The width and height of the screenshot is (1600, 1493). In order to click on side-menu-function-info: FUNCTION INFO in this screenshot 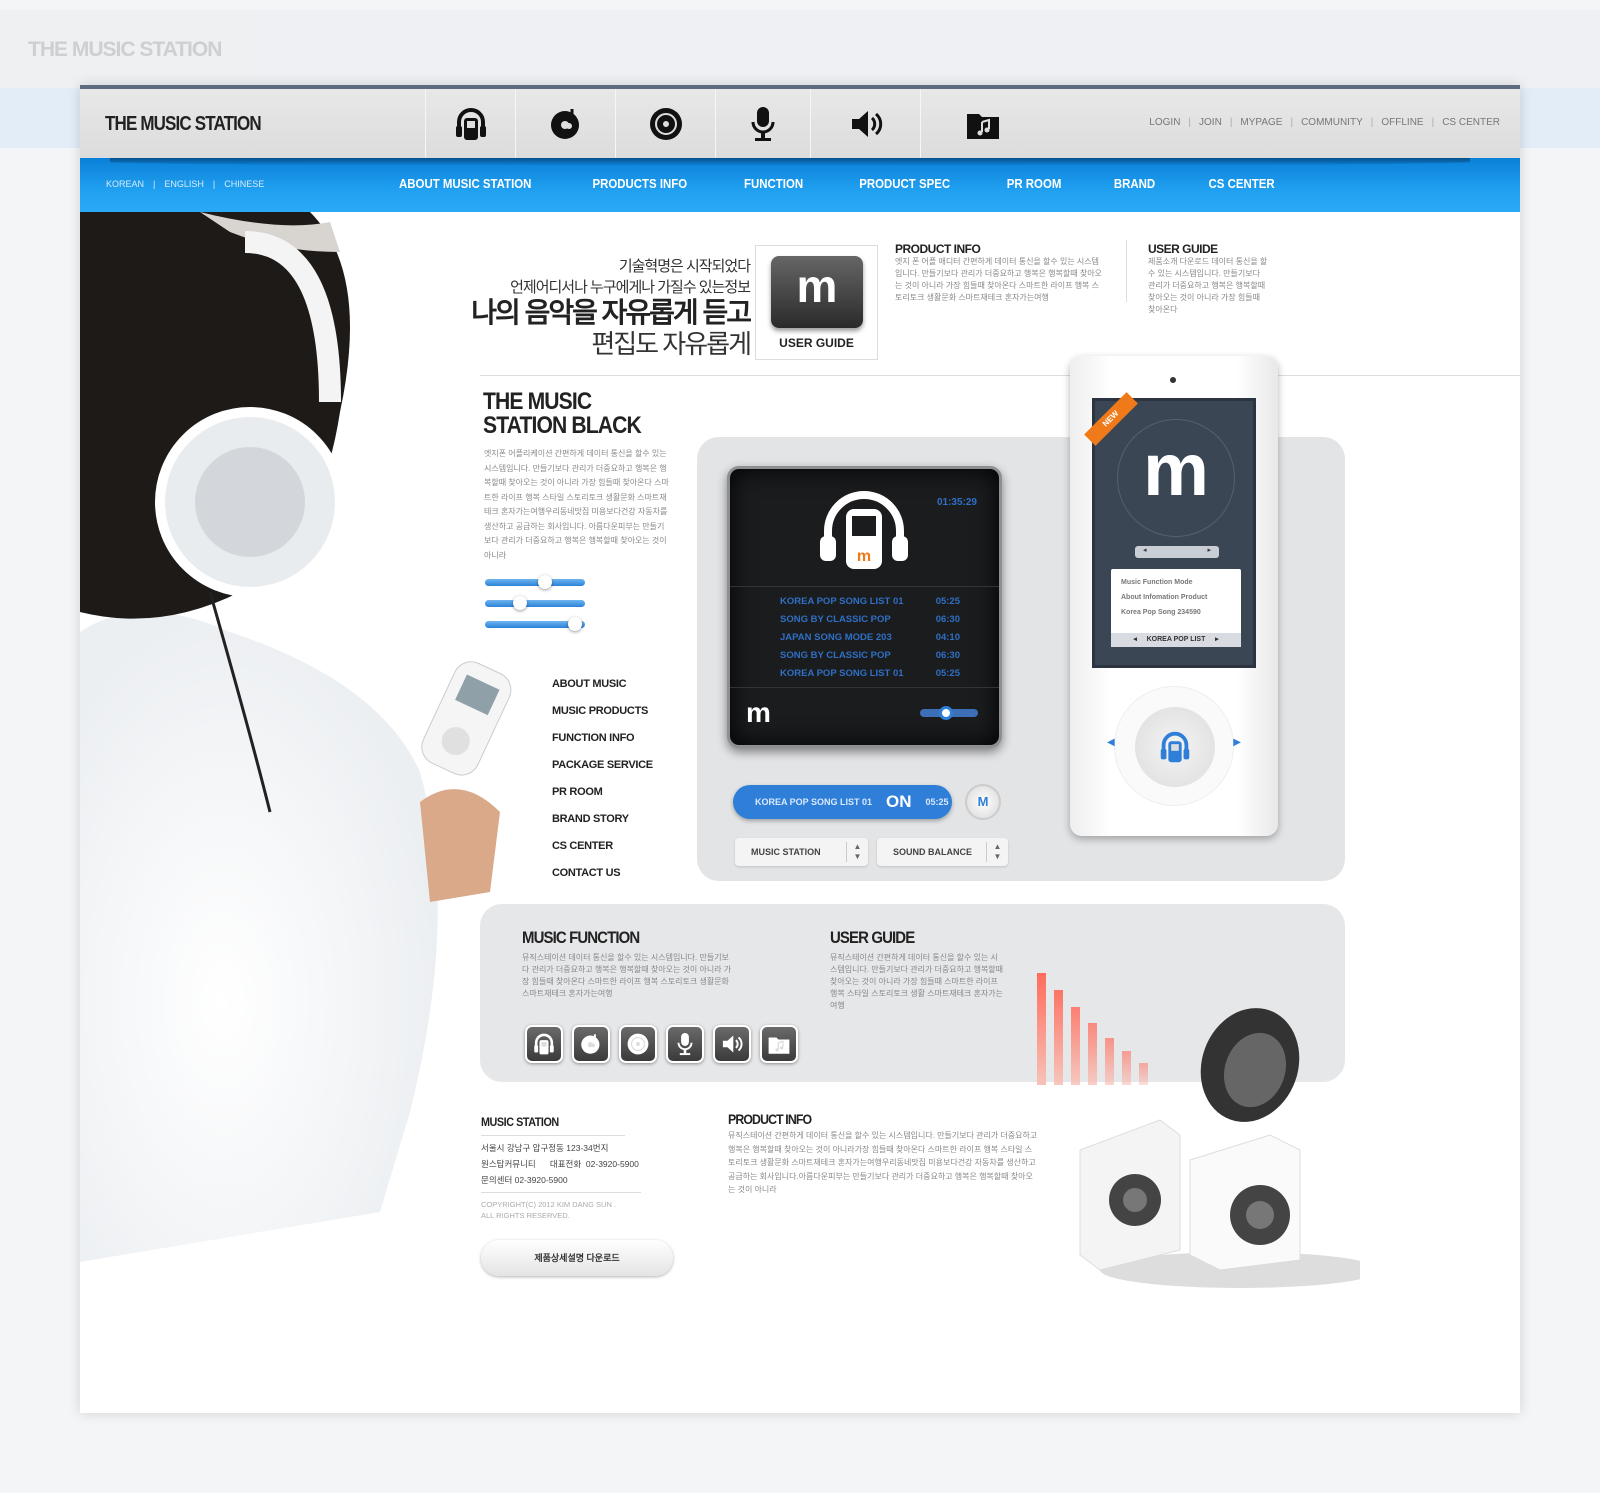, I will do `click(602, 745)`.